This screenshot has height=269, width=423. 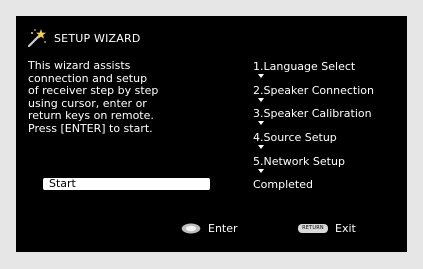 I want to click on step-label: 3.Speaker Calibration, so click(x=312, y=114).